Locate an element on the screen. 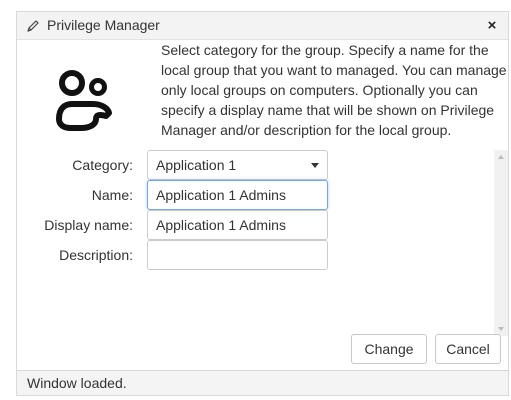 This screenshot has width=511, height=400. chevron-down-icon is located at coordinates (315, 165).